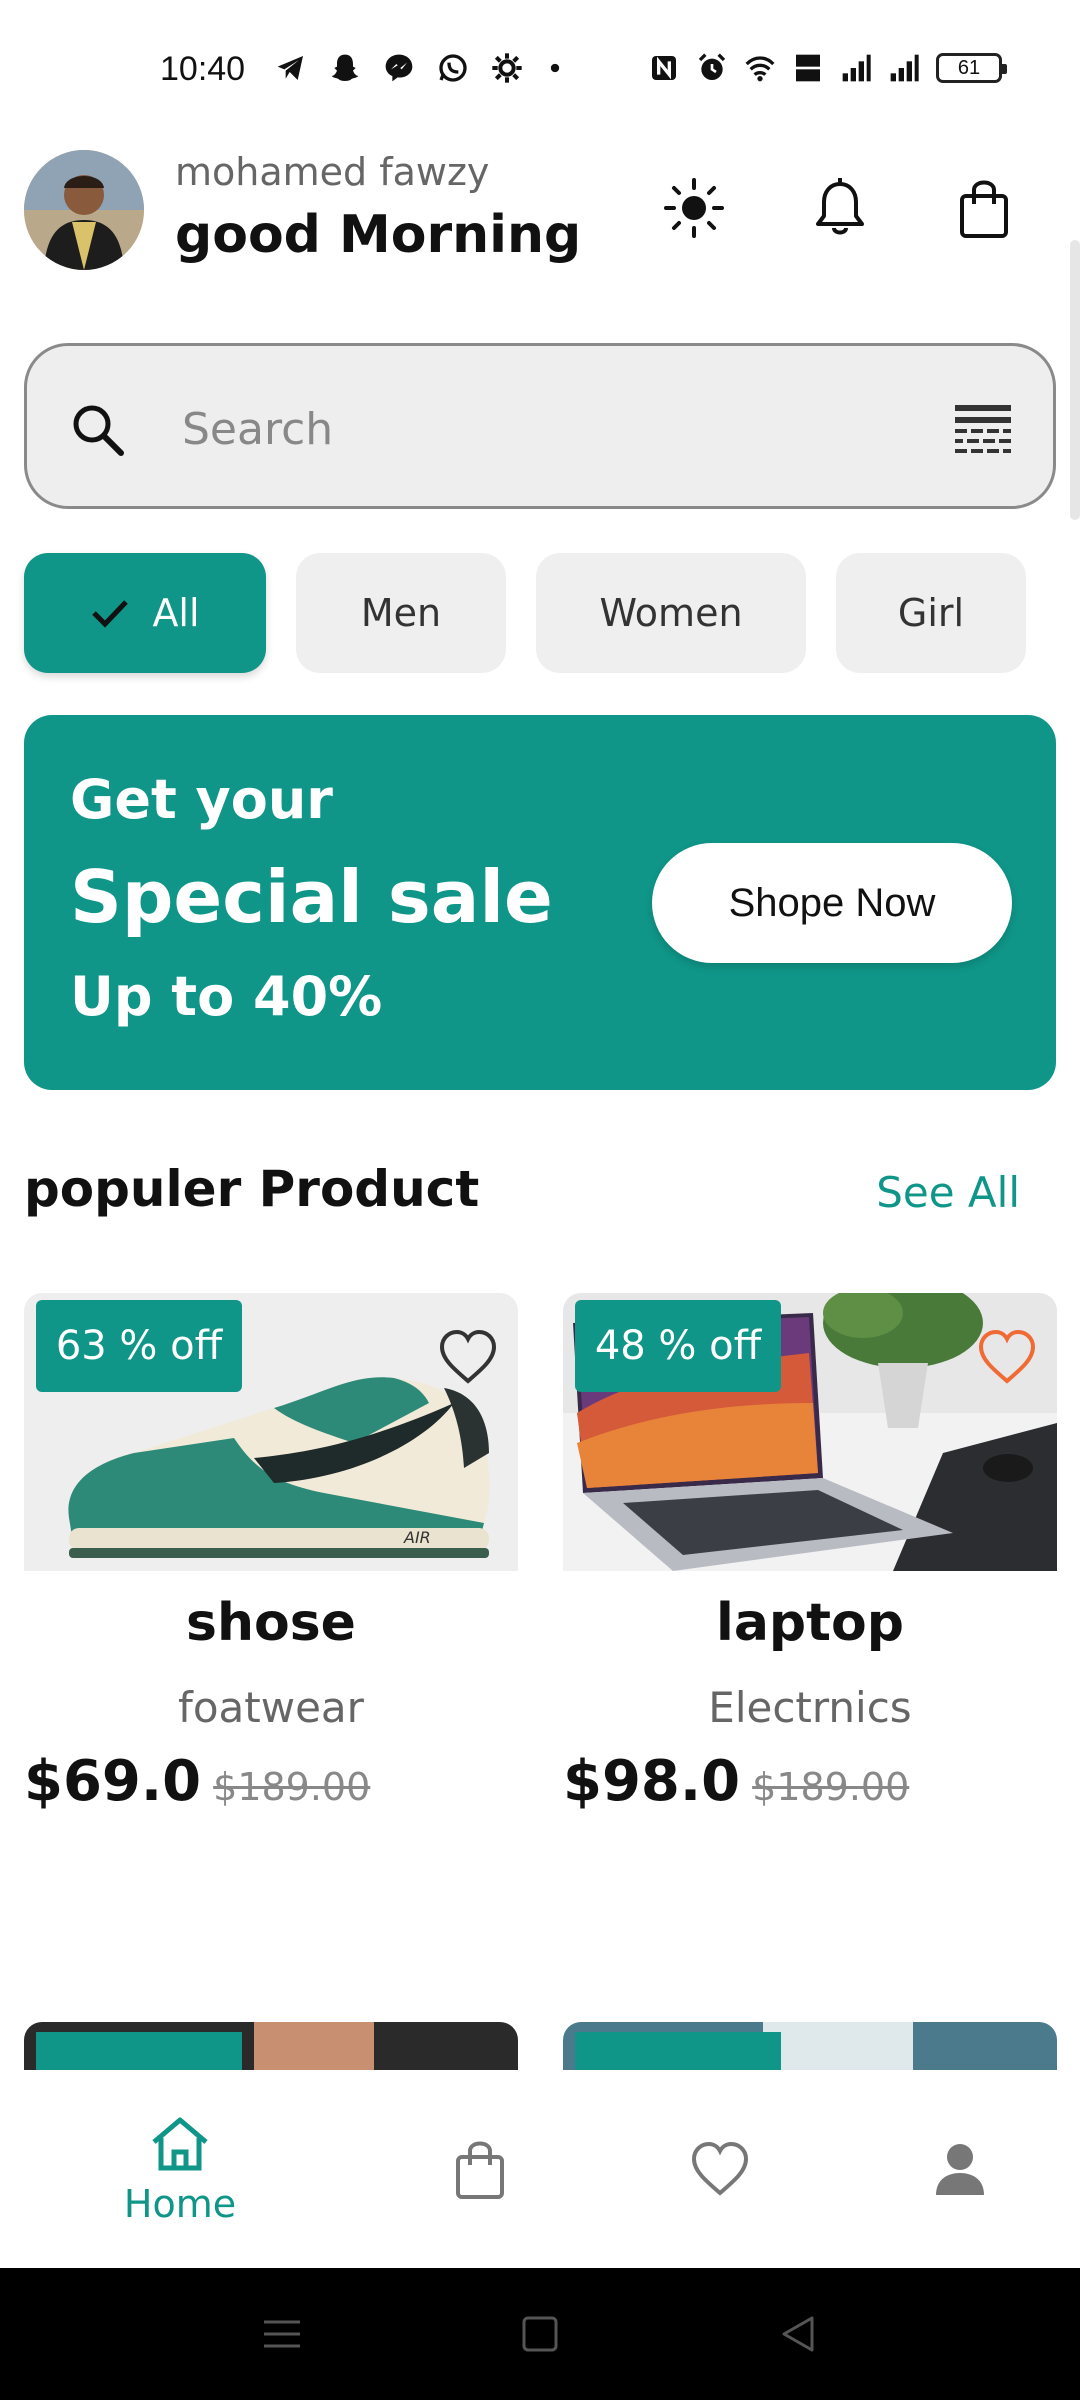  I want to click on banner-subtitle: Up to 40%, so click(226, 996).